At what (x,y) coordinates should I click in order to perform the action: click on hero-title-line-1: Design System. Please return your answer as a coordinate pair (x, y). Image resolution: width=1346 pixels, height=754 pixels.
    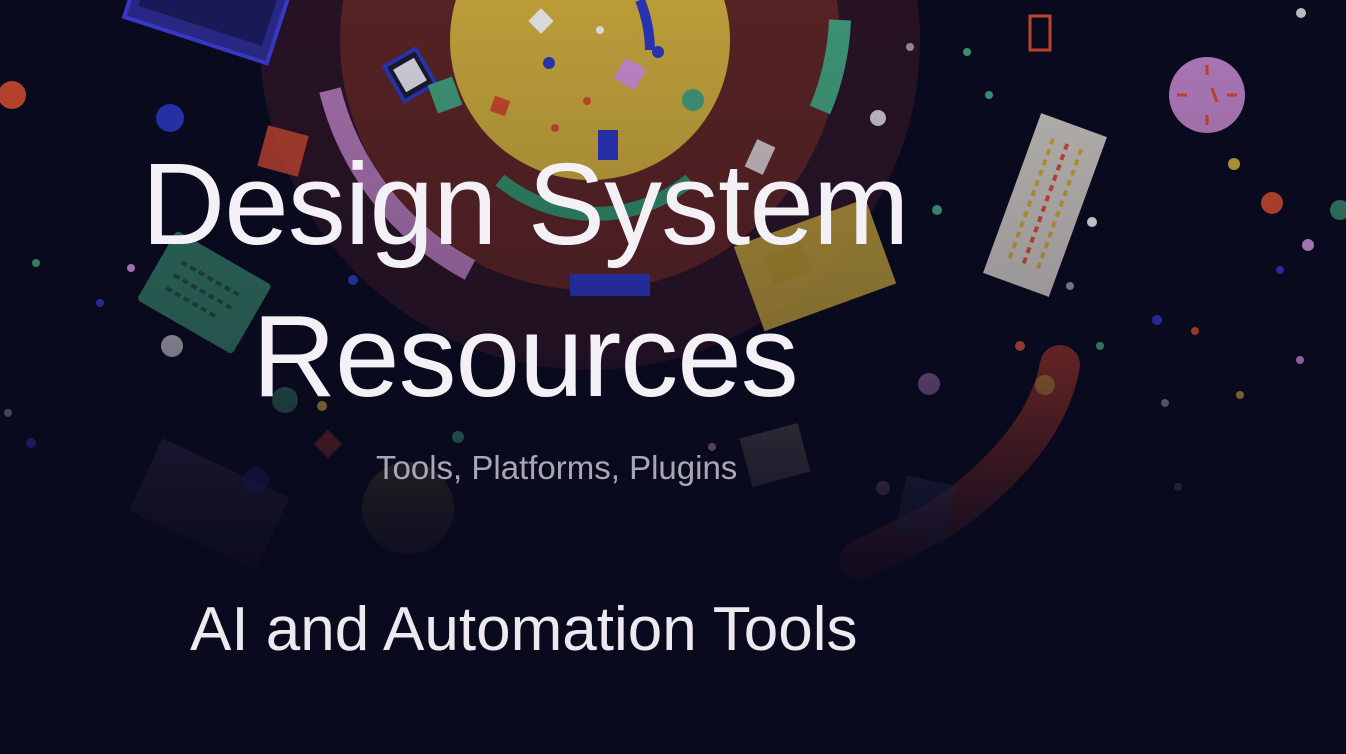
    Looking at the image, I should click on (525, 204).